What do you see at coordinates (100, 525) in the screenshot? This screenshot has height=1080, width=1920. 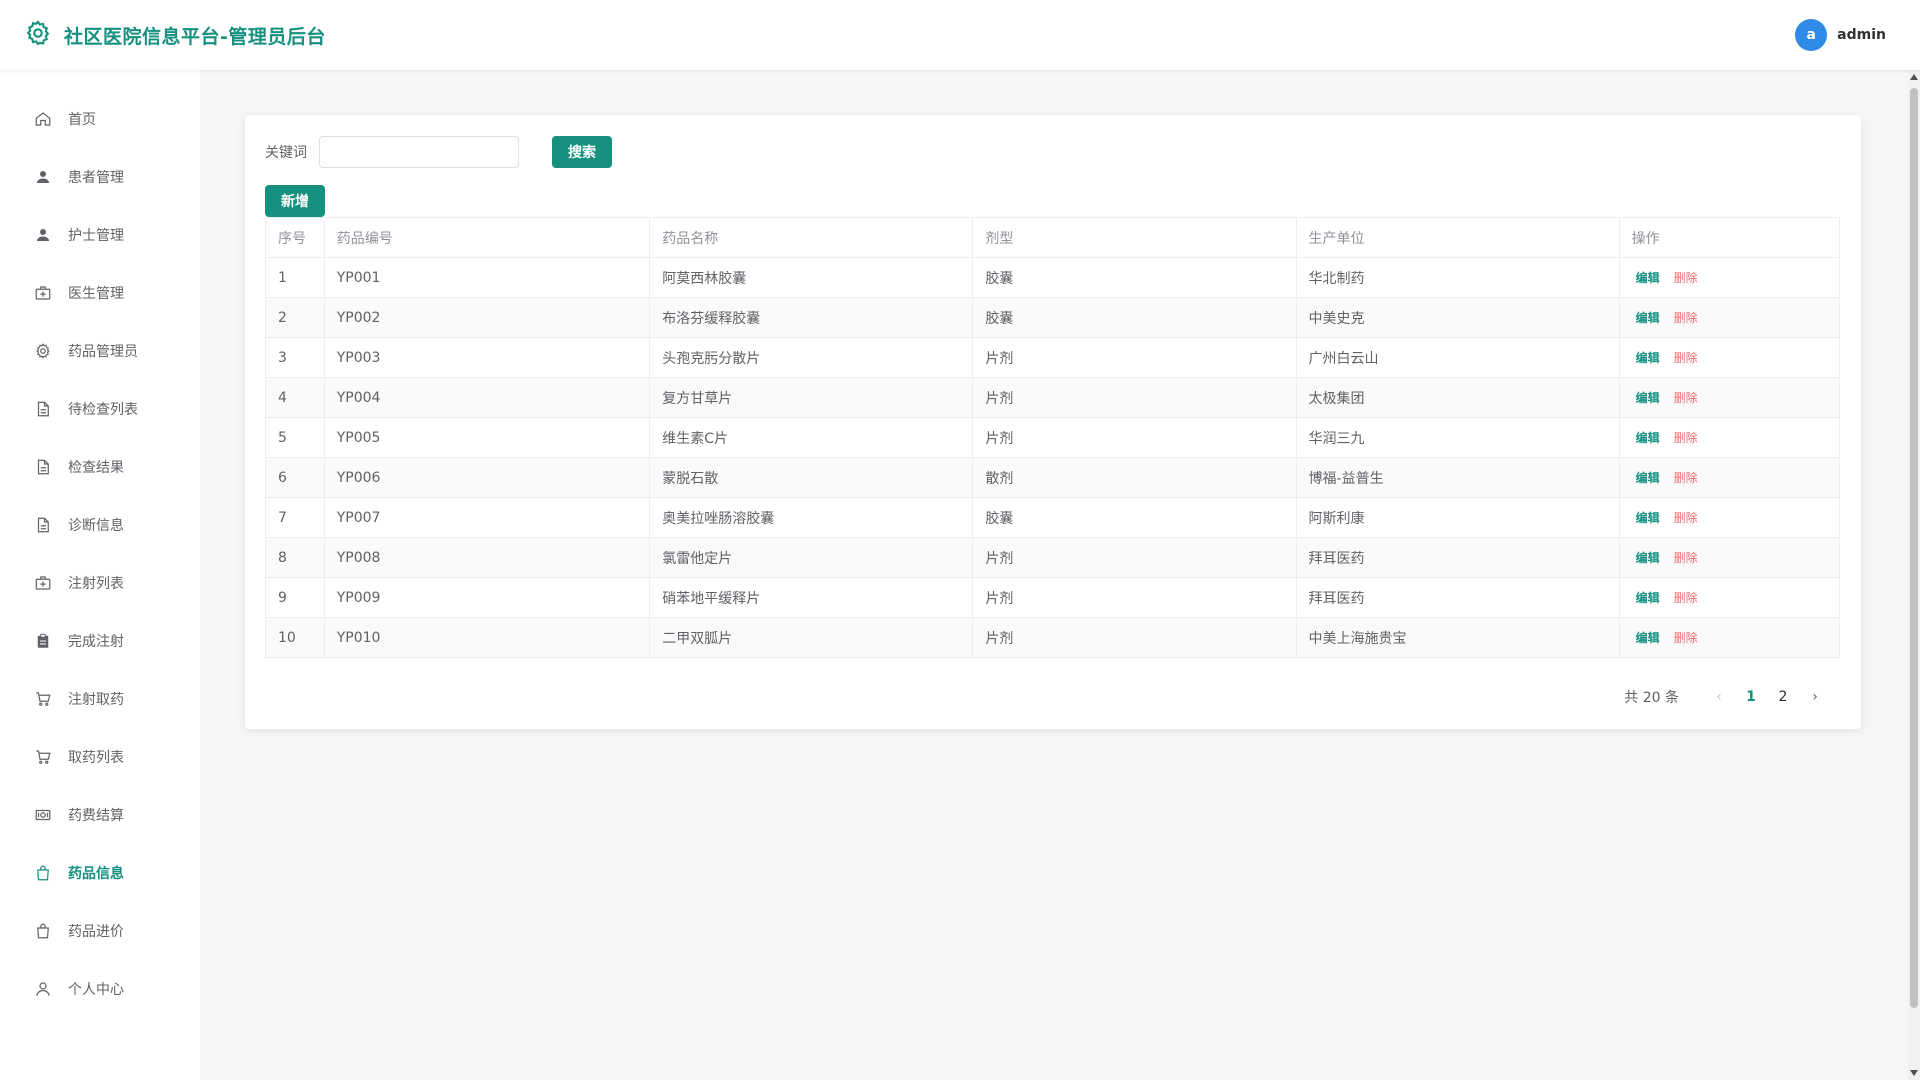 I see `sidebar-item: 诊断信息` at bounding box center [100, 525].